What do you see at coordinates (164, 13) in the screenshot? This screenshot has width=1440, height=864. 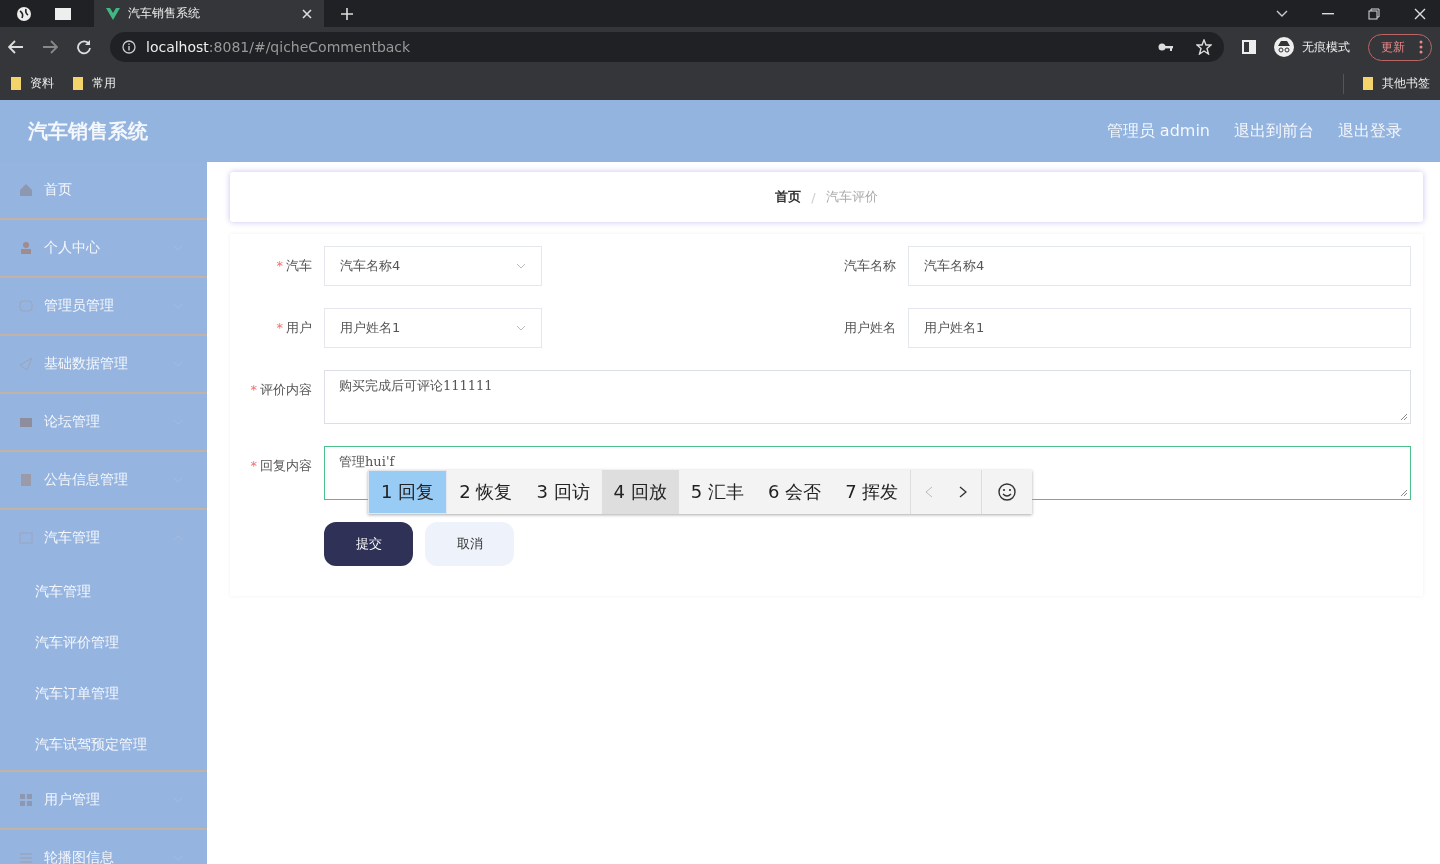 I see `tab-title: 汽车销售系统` at bounding box center [164, 13].